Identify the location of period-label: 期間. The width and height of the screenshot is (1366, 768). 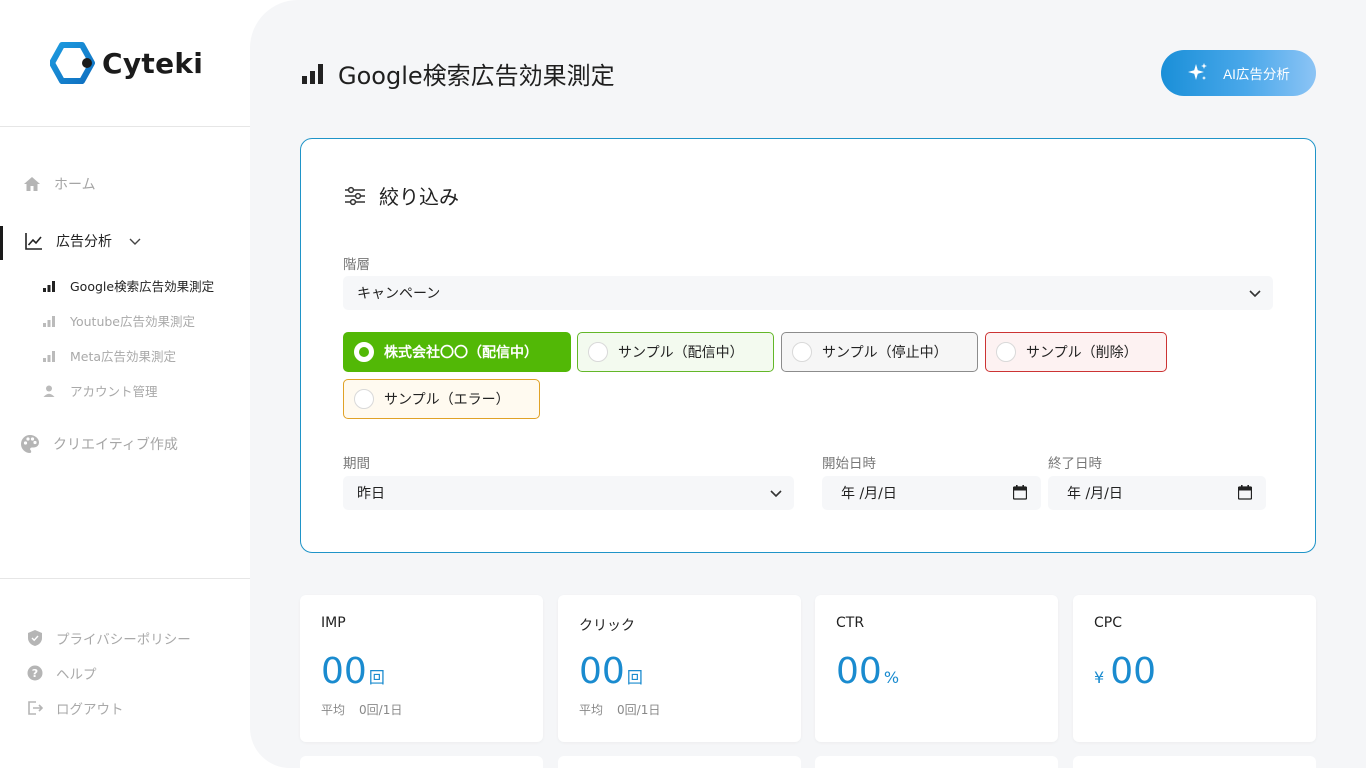
(356, 464).